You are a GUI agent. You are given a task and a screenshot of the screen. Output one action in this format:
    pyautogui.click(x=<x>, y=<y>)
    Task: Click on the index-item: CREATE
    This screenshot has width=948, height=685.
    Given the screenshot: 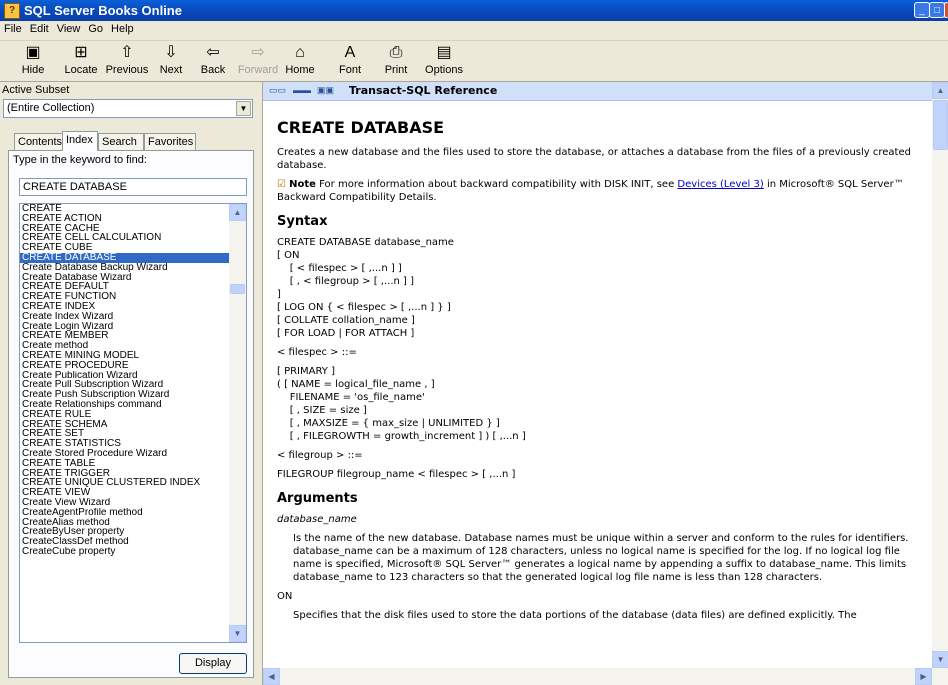 What is the action you would take?
    pyautogui.click(x=125, y=209)
    